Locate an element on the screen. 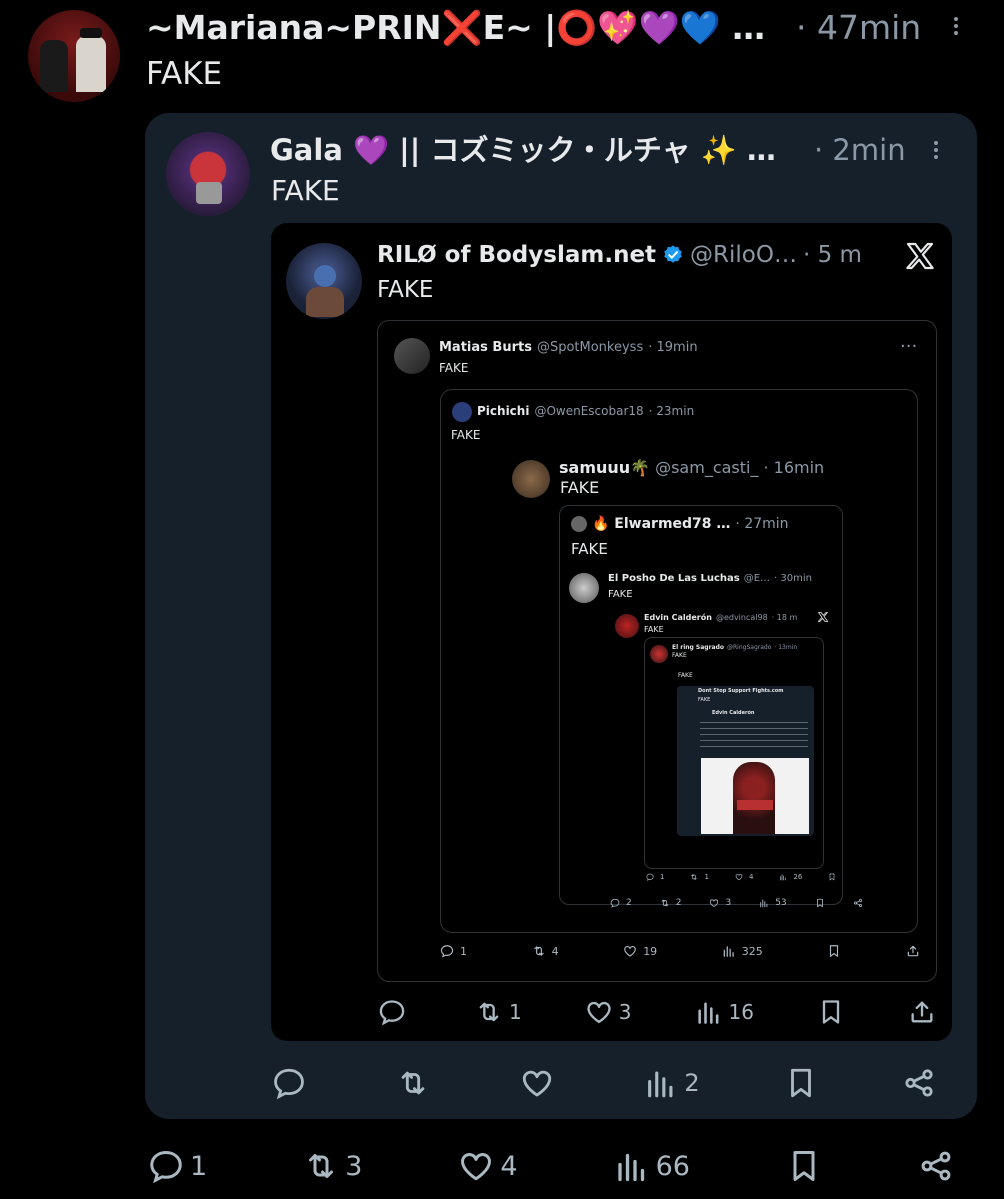 The image size is (1004, 1199). views-button: 16 is located at coordinates (724, 1012).